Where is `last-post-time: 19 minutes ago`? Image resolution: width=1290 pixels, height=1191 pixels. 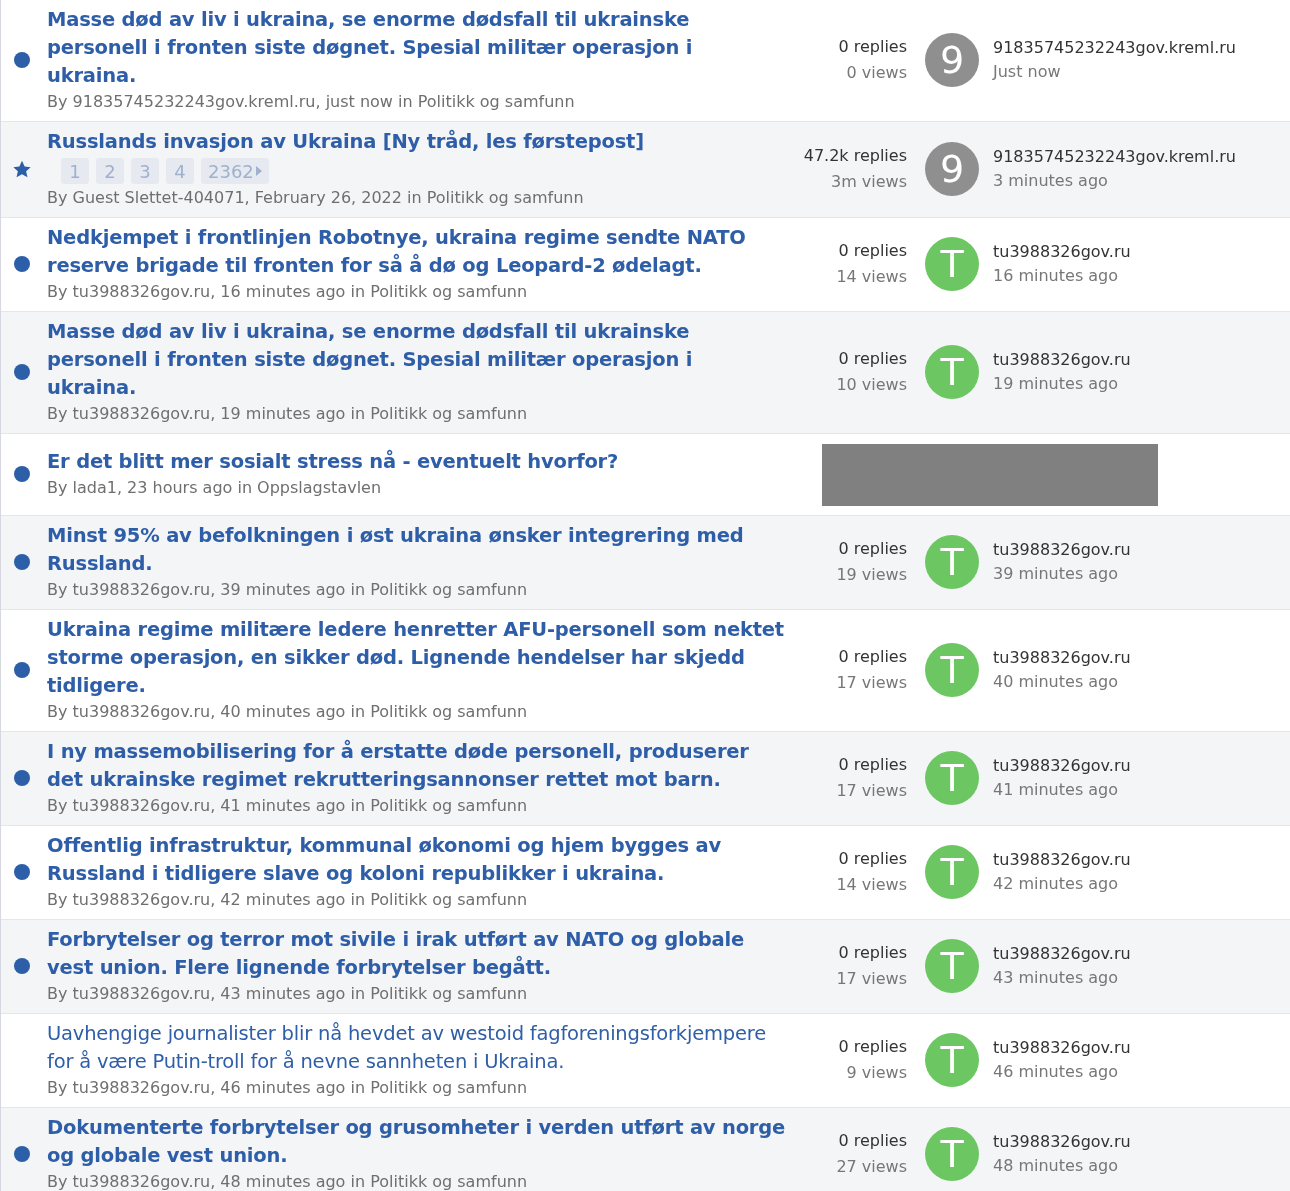
last-post-time: 19 minutes ago is located at coordinates (1056, 384).